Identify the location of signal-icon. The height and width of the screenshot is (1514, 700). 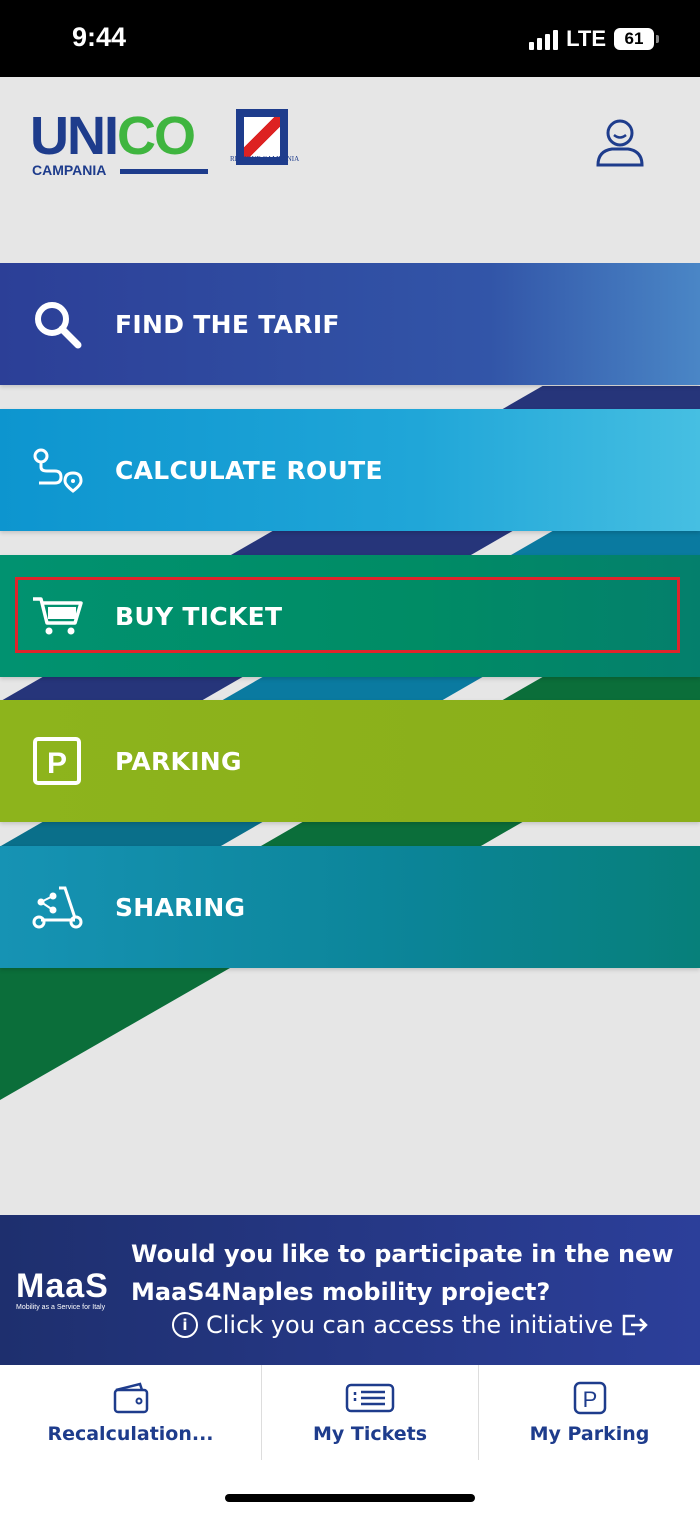
(544, 39).